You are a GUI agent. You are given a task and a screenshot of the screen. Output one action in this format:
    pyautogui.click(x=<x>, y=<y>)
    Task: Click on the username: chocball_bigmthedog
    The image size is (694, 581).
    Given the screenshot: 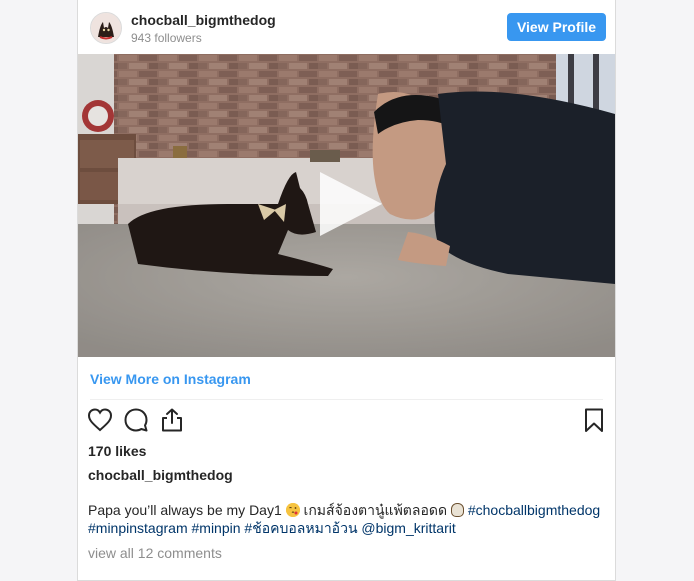 What is the action you would take?
    pyautogui.click(x=203, y=20)
    